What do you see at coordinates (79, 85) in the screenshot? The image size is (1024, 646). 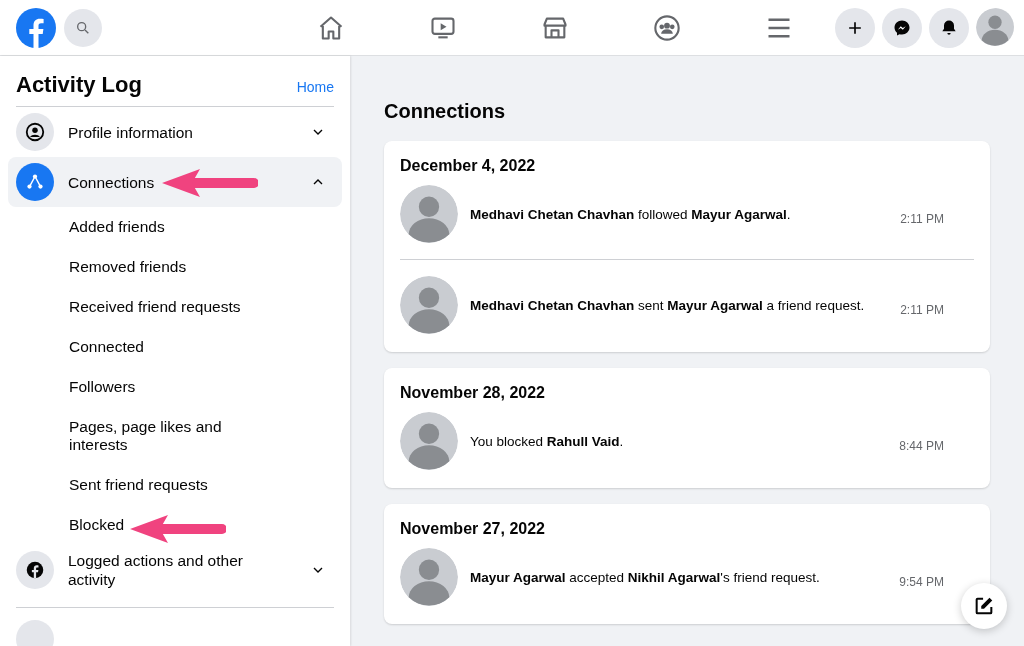 I see `page-title: Activity Log` at bounding box center [79, 85].